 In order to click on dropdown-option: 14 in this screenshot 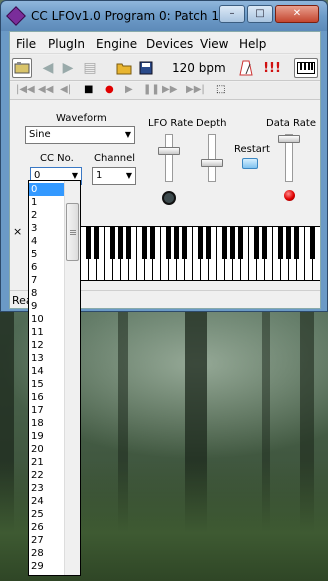, I will do `click(47, 371)`.